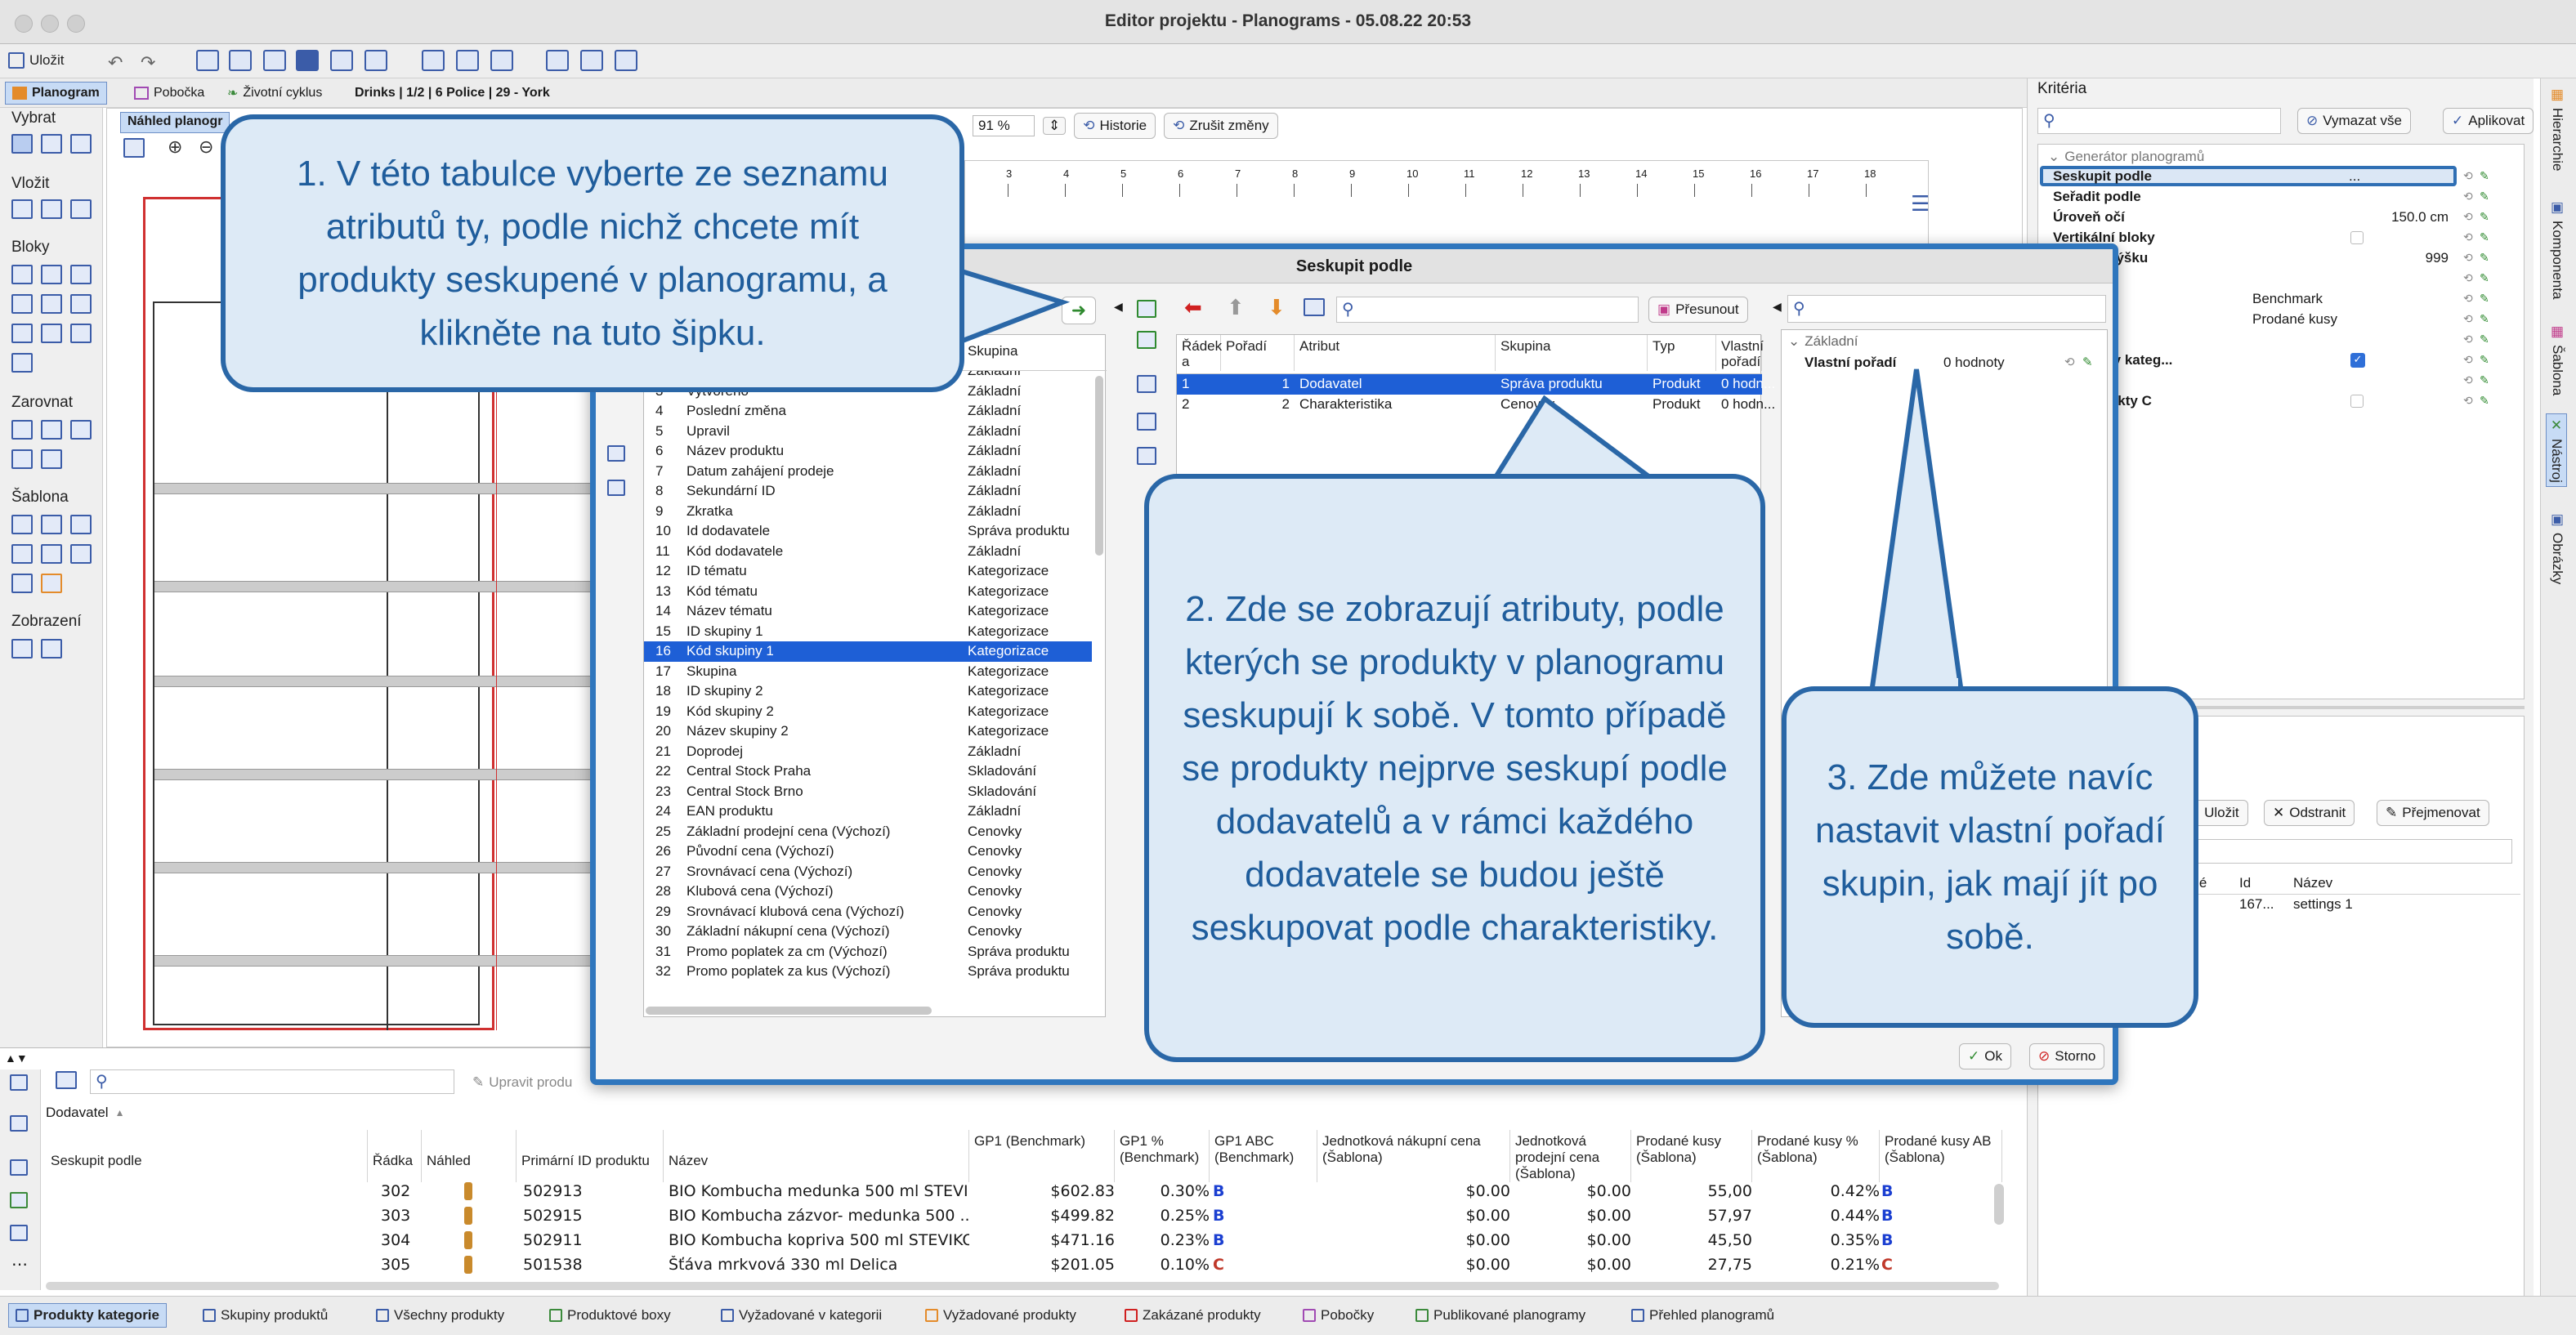 This screenshot has width=2576, height=1335. What do you see at coordinates (1916, 531) in the screenshot?
I see `callout-3-pointer` at bounding box center [1916, 531].